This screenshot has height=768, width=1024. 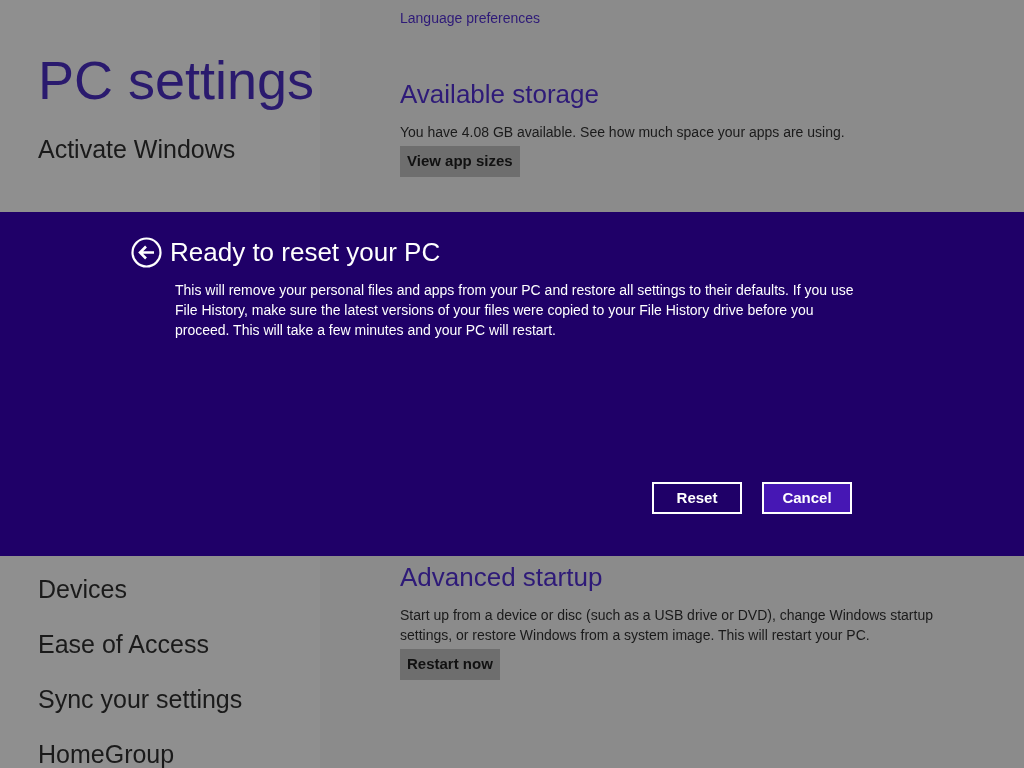 What do you see at coordinates (146, 252) in the screenshot?
I see `back-icon` at bounding box center [146, 252].